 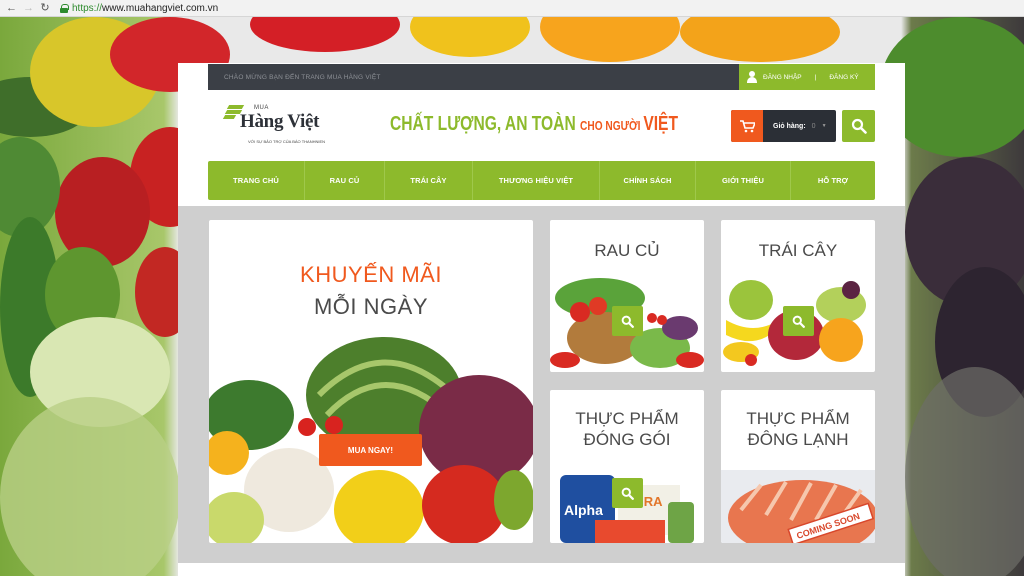 What do you see at coordinates (302, 77) in the screenshot?
I see `welcome-text: CHÀO MỪNG BẠN ĐẾN TRANG MUA HÀNG VIỆT` at bounding box center [302, 77].